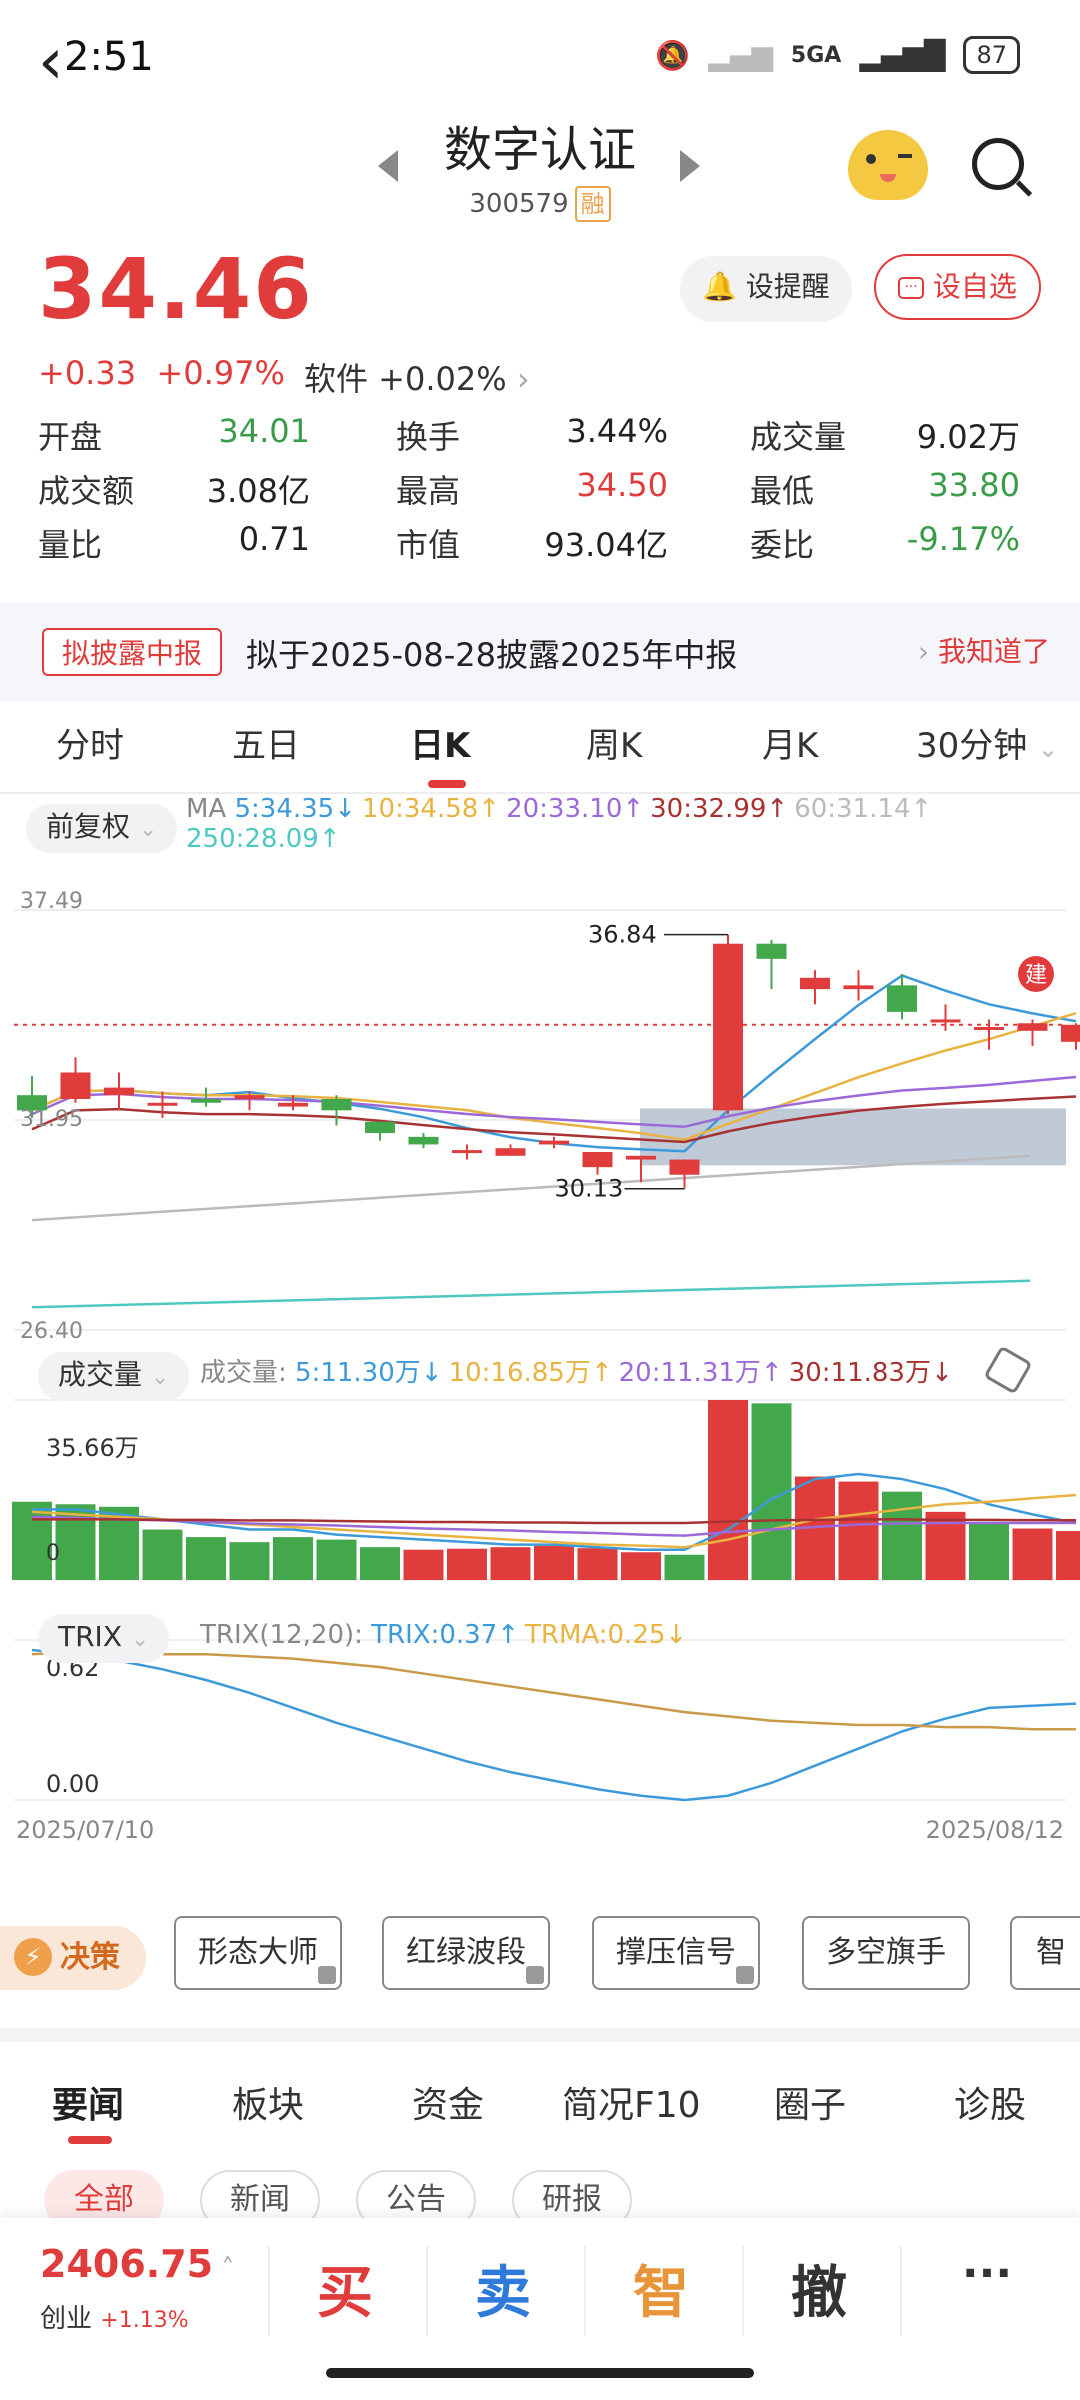 The height and width of the screenshot is (2400, 1080). Describe the element at coordinates (719, 286) in the screenshot. I see `bell-icon: 🔔` at that location.